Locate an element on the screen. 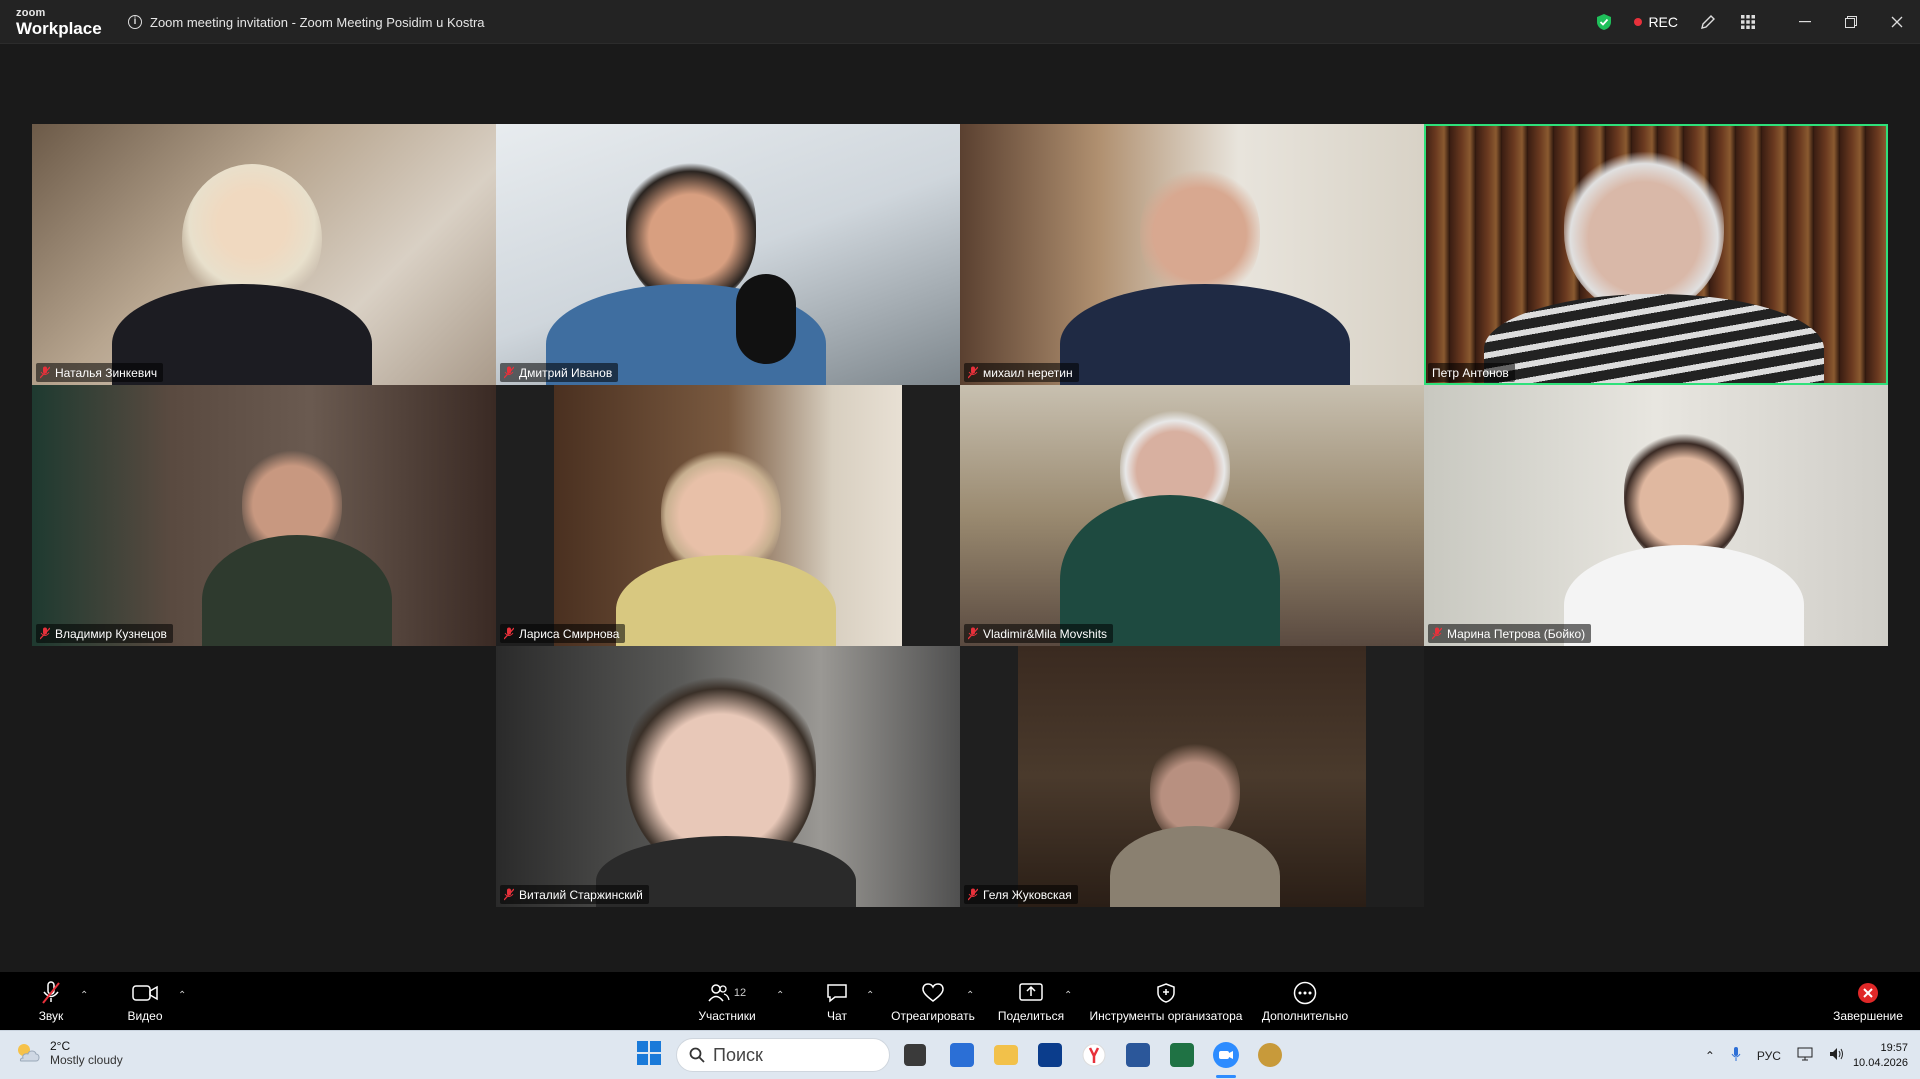 The image size is (1920, 1079). zoom-active-indicator is located at coordinates (1226, 1076).